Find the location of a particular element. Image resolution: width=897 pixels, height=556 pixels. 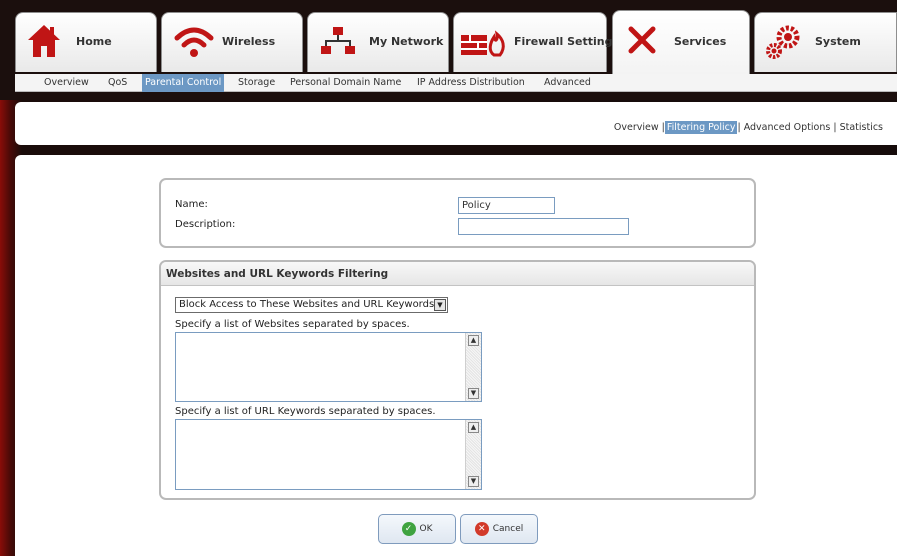

tab-firewall-settings-label: Firewall Settings is located at coordinates (567, 41).